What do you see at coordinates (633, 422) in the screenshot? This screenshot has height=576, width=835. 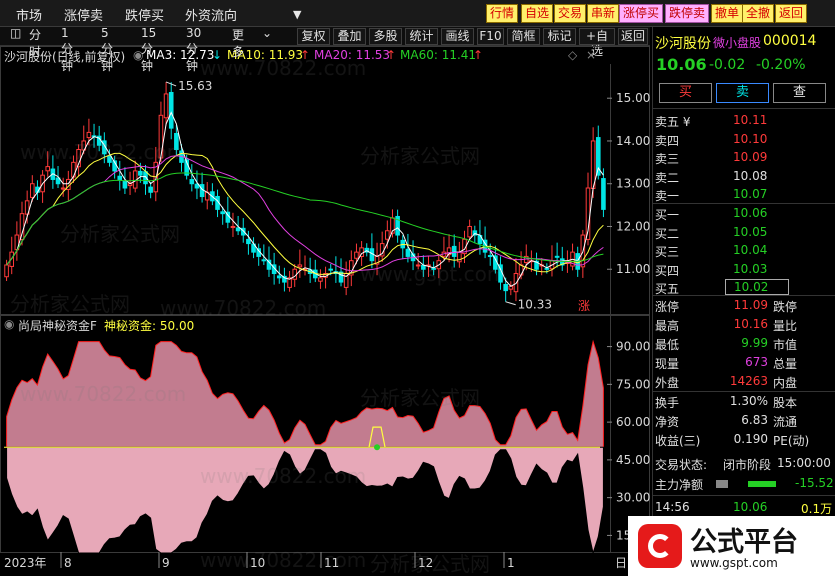 I see `ind-axis-label: 60.00` at bounding box center [633, 422].